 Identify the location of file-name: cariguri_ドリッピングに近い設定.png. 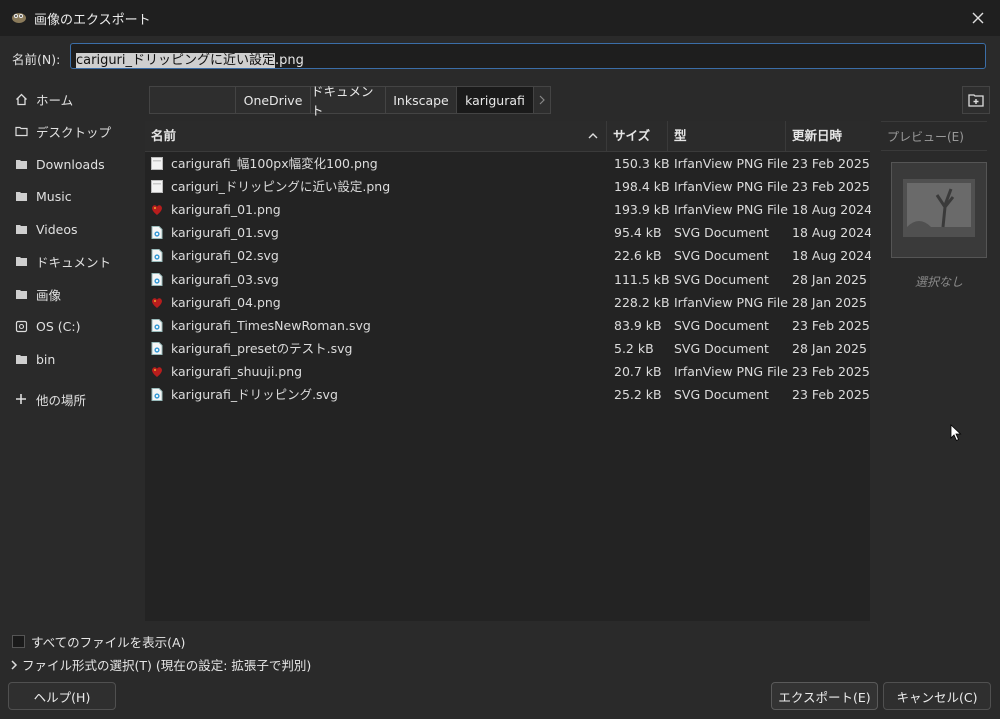
(281, 187).